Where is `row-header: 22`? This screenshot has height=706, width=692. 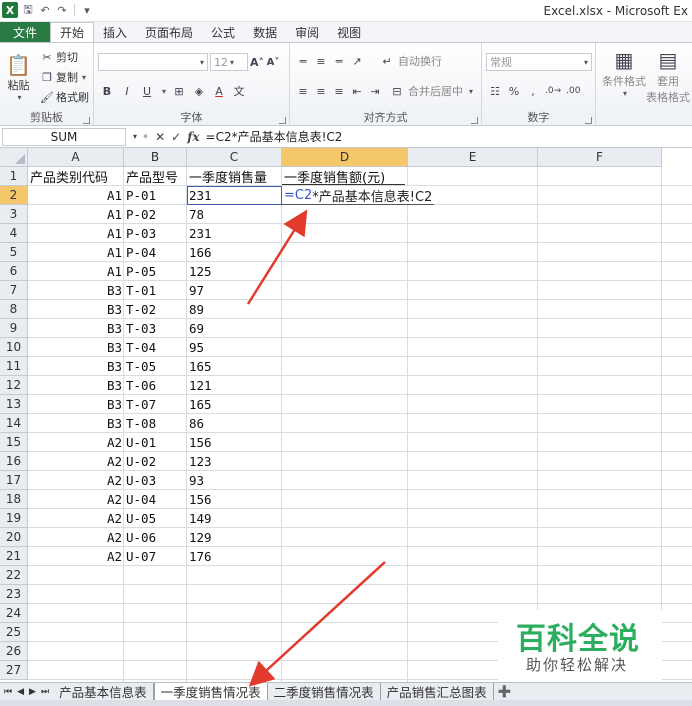 row-header: 22 is located at coordinates (14, 575).